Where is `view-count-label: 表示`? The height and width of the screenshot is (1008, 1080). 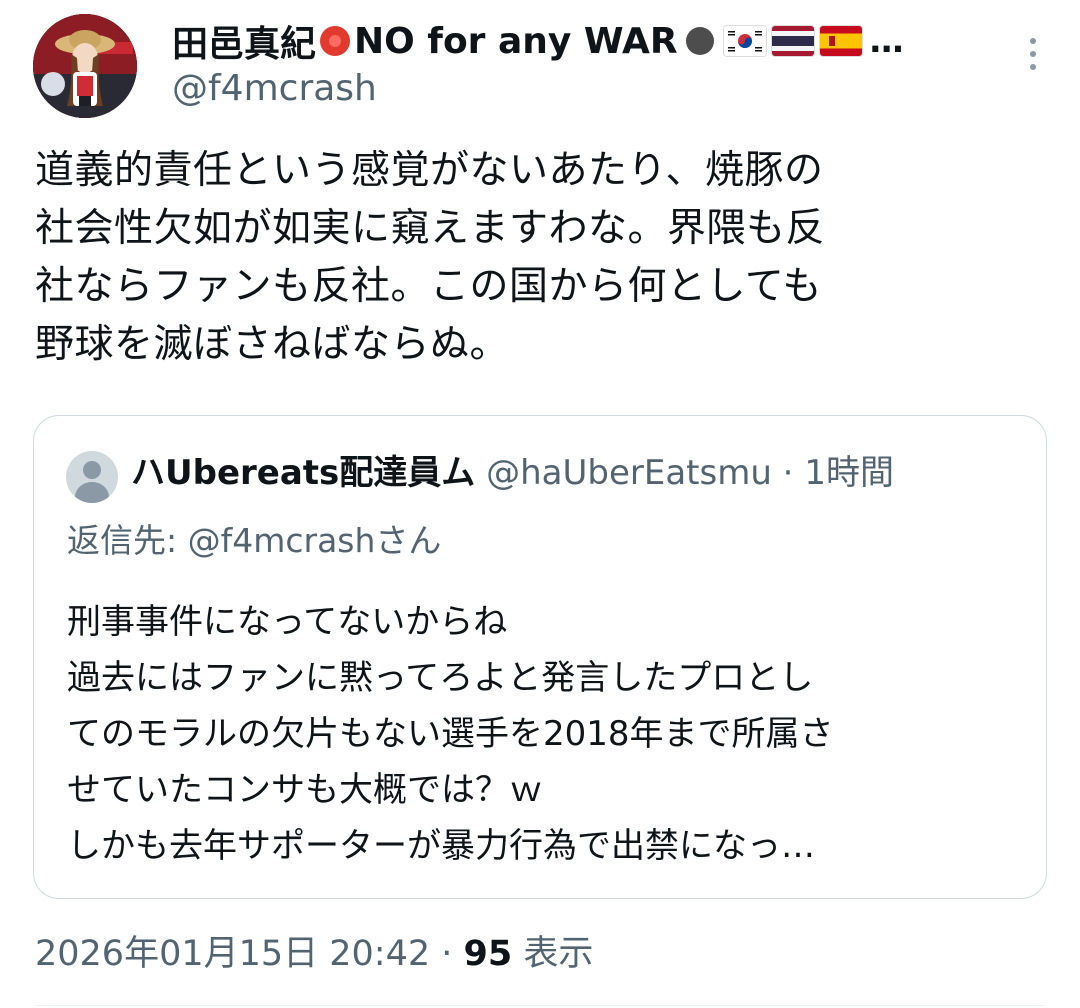
view-count-label: 表示 is located at coordinates (553, 954).